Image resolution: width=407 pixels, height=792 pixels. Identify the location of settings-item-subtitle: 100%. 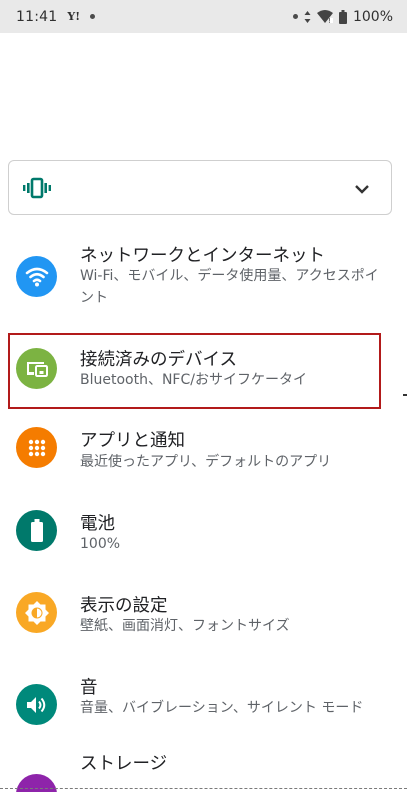
(100, 544).